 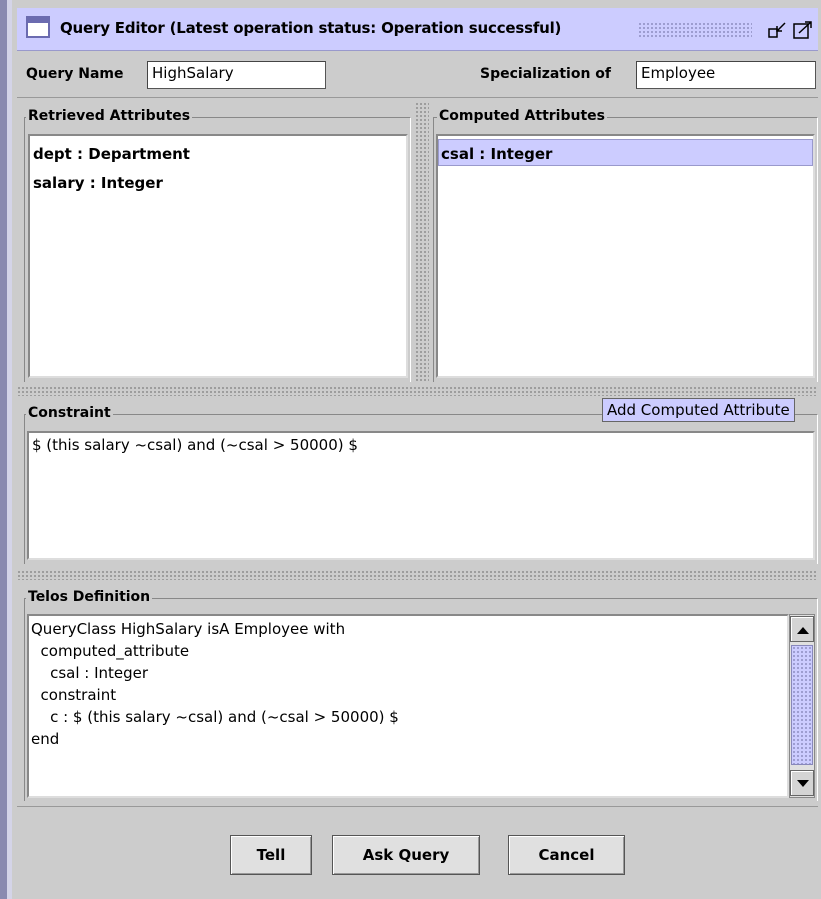 I want to click on query-name-label: Query Name, so click(x=75, y=74).